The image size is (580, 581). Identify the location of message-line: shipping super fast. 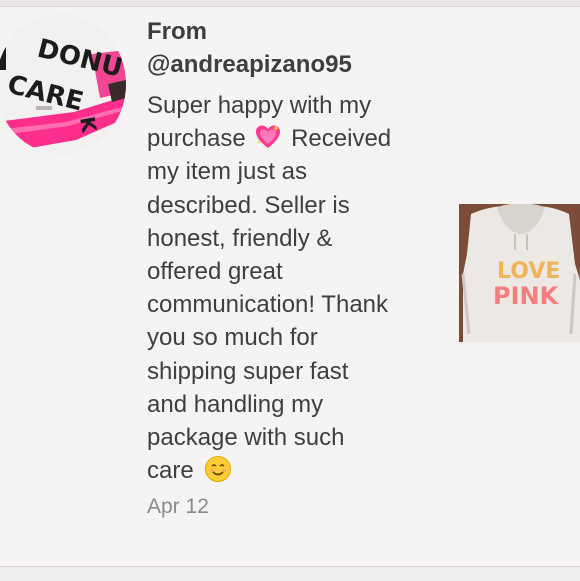
(248, 371).